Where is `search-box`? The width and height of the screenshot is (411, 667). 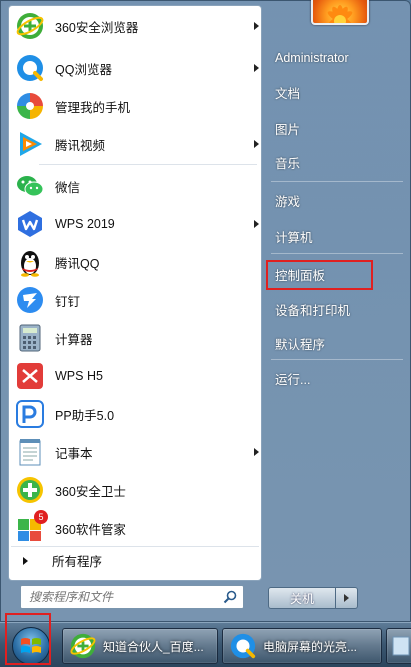
search-box is located at coordinates (132, 597).